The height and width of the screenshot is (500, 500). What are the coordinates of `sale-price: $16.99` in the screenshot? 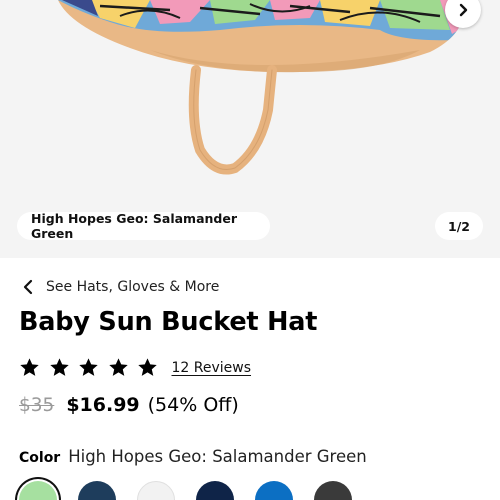 It's located at (103, 405).